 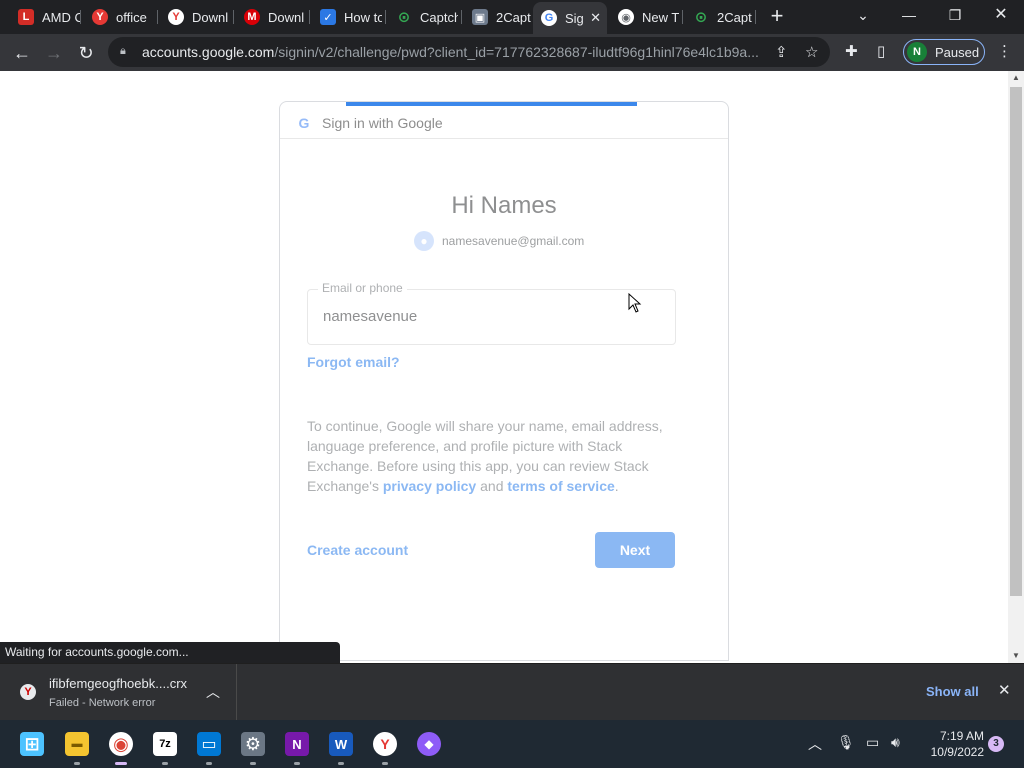 I want to click on extensions-icon: ✚, so click(x=851, y=51).